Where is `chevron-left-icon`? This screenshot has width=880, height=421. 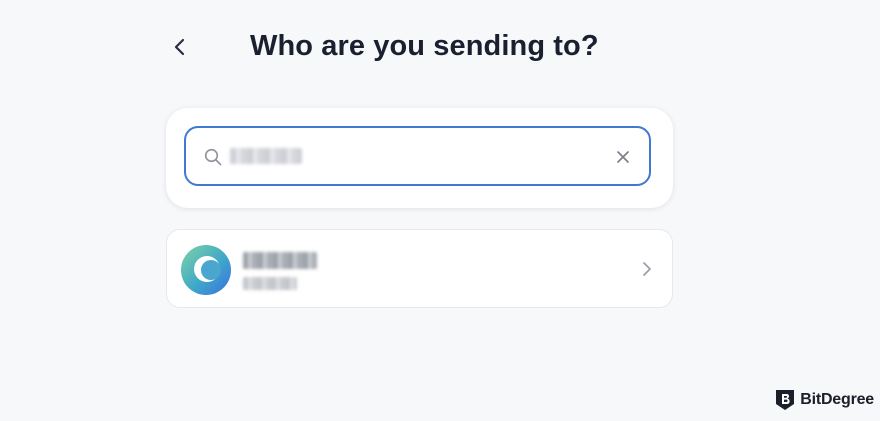
chevron-left-icon is located at coordinates (179, 47).